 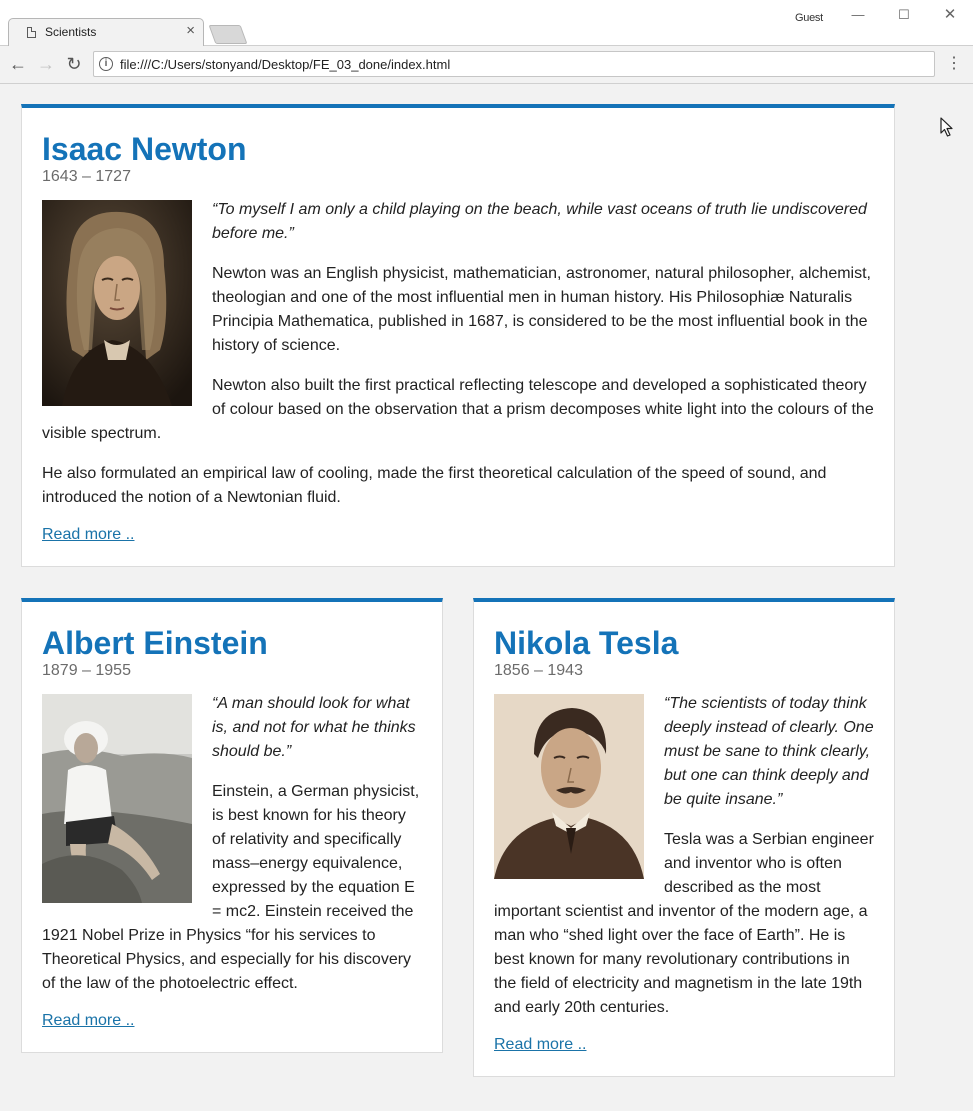 I want to click on scientist-name: Isaac Newton, so click(x=144, y=149).